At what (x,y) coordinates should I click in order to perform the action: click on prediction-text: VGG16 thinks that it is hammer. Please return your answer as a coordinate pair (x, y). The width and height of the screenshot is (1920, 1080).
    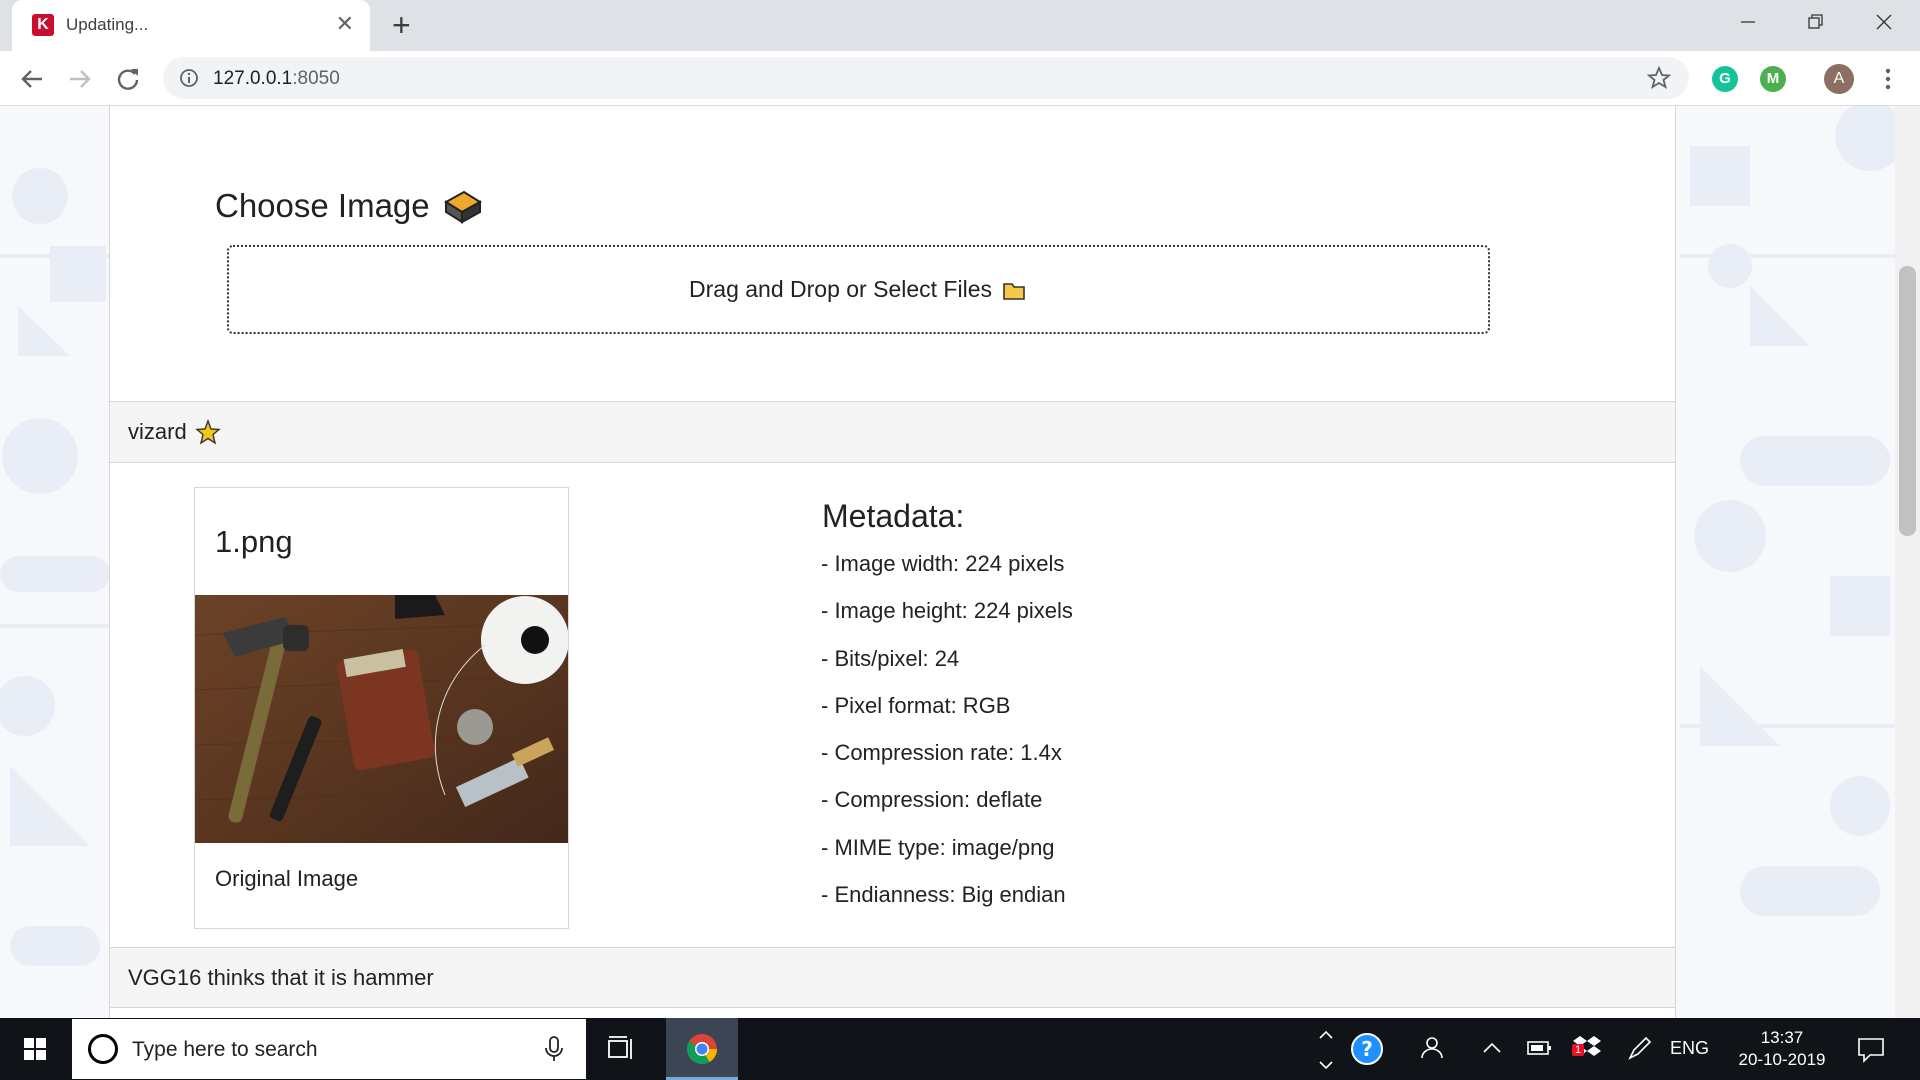
    Looking at the image, I should click on (281, 977).